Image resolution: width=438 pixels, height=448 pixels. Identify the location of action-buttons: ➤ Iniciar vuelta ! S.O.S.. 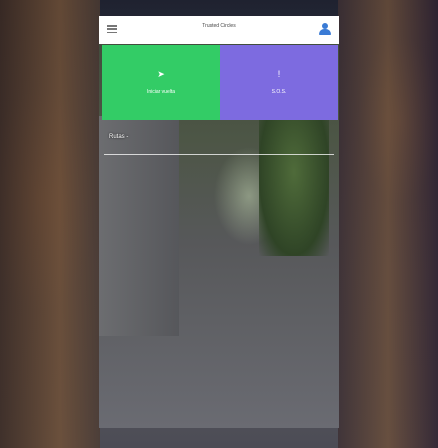
(220, 82).